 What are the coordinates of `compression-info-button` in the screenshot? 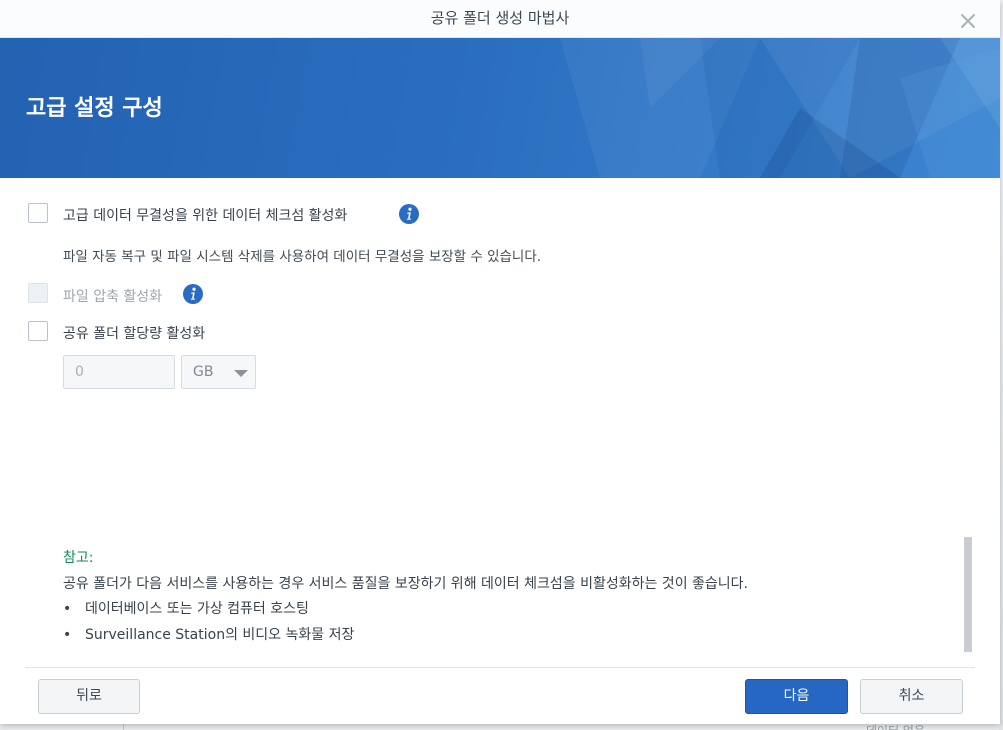 It's located at (193, 294).